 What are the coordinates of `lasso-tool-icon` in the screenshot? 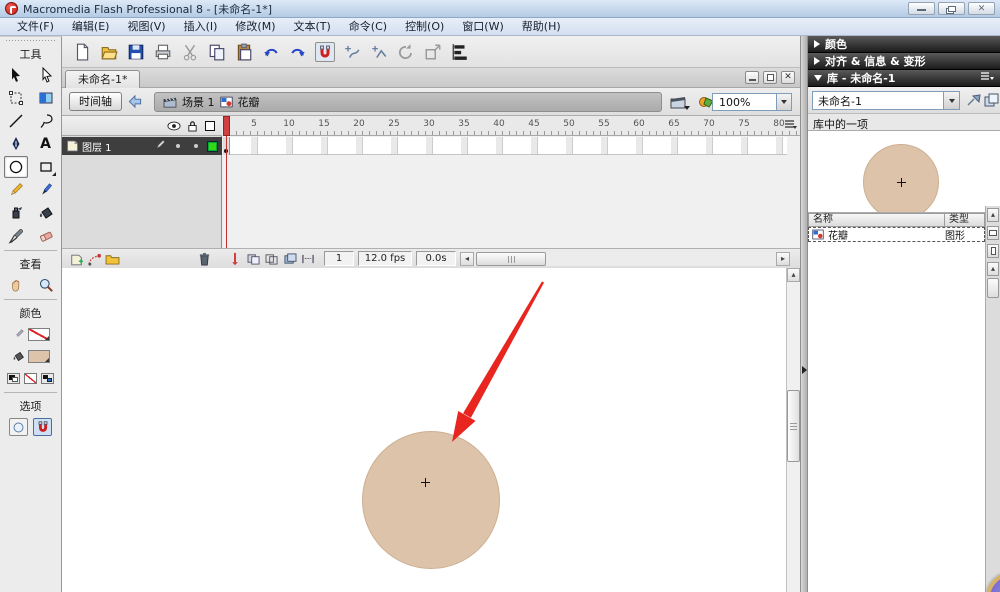 It's located at (46, 121).